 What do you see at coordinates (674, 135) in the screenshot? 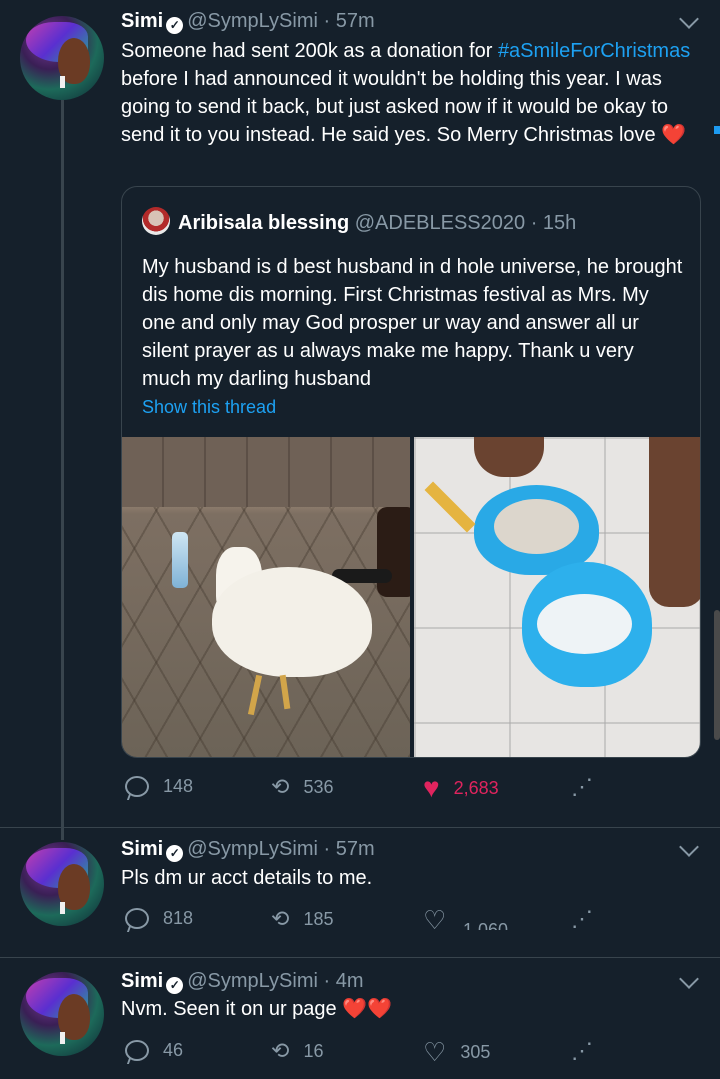
I see `heart-emoji: ❤️` at bounding box center [674, 135].